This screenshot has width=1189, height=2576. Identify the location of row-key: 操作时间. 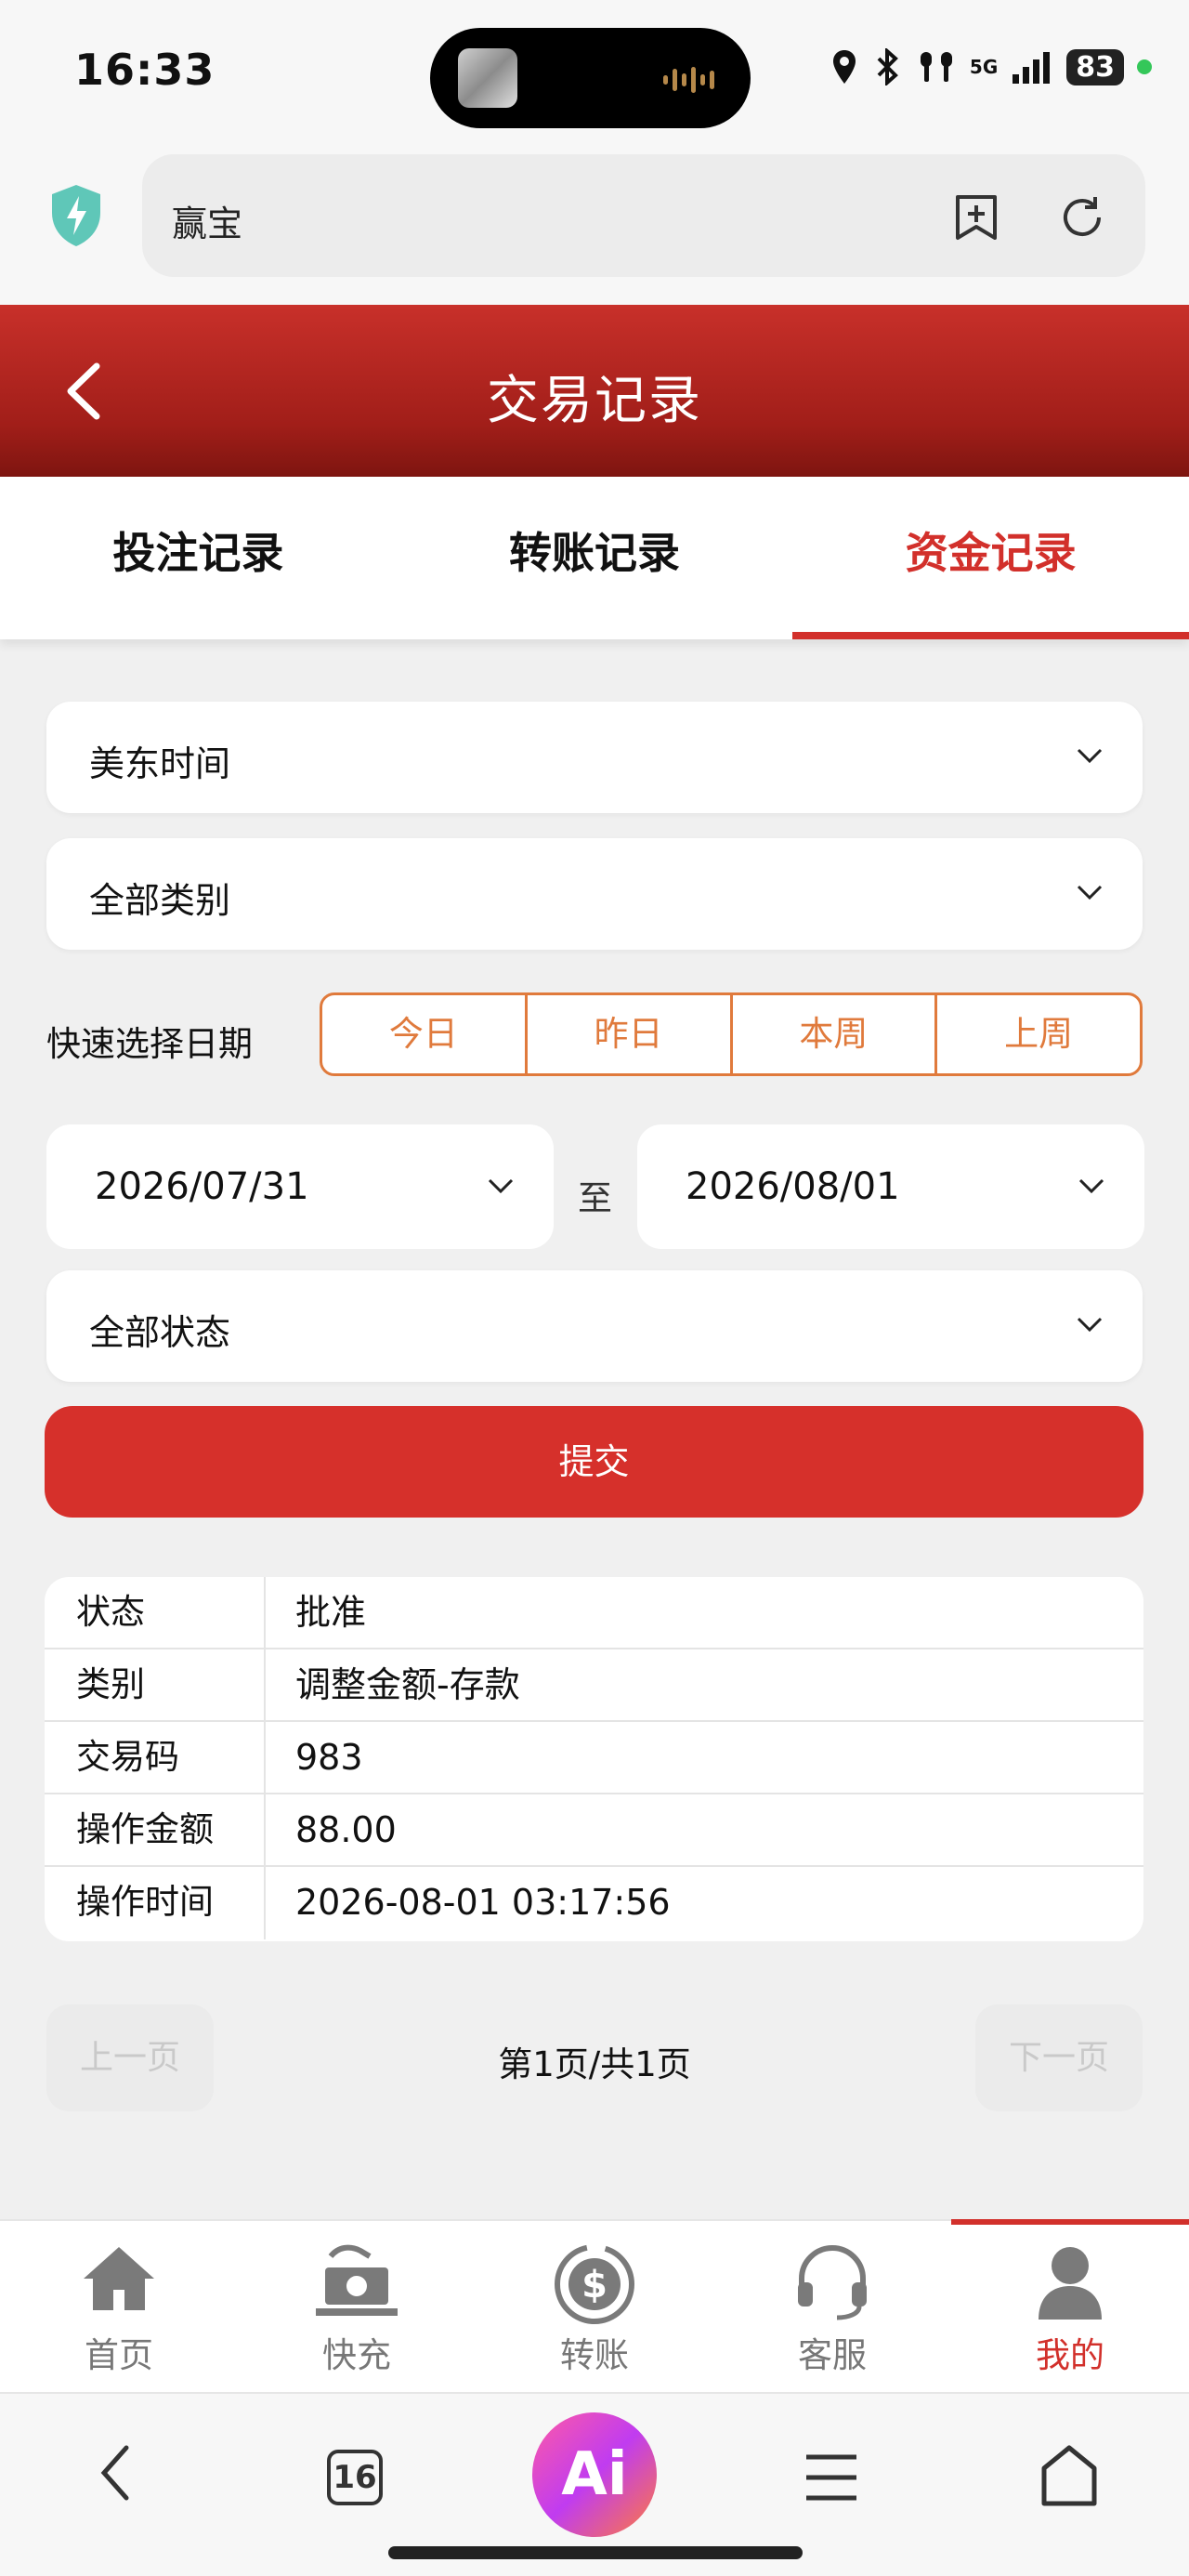
(155, 1903).